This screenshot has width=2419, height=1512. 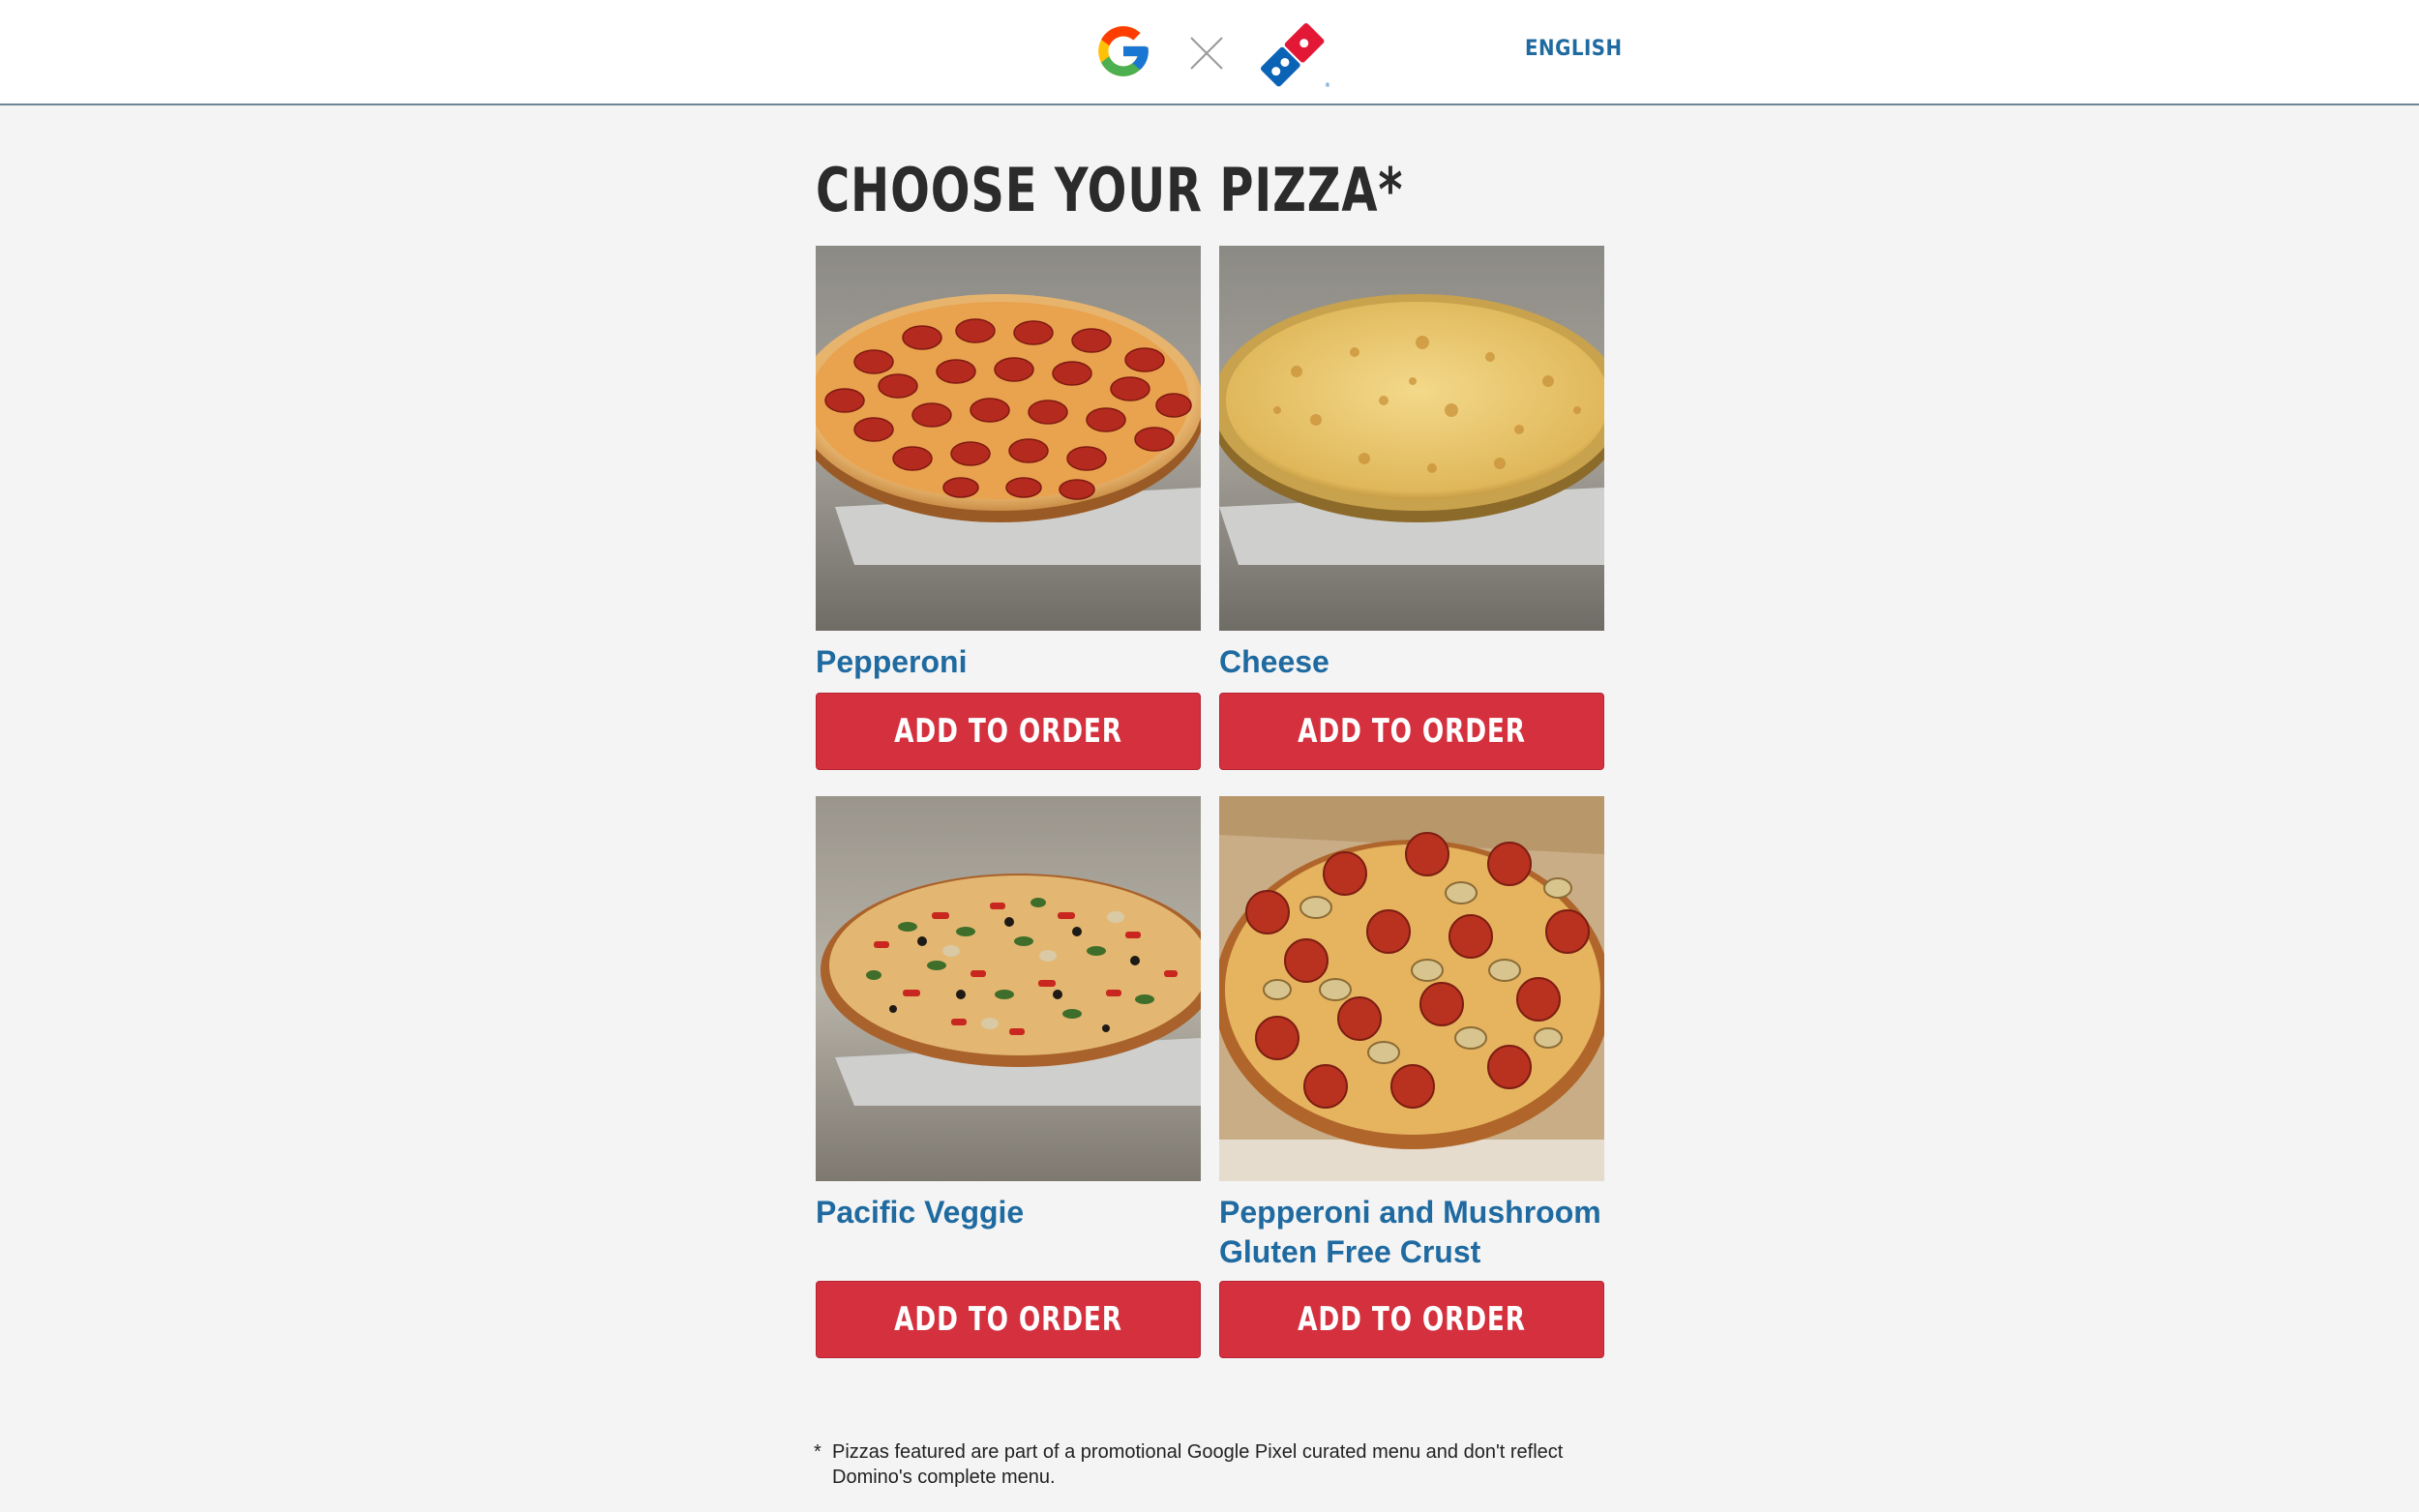 I want to click on pizza-name: Cheese, so click(x=1412, y=662).